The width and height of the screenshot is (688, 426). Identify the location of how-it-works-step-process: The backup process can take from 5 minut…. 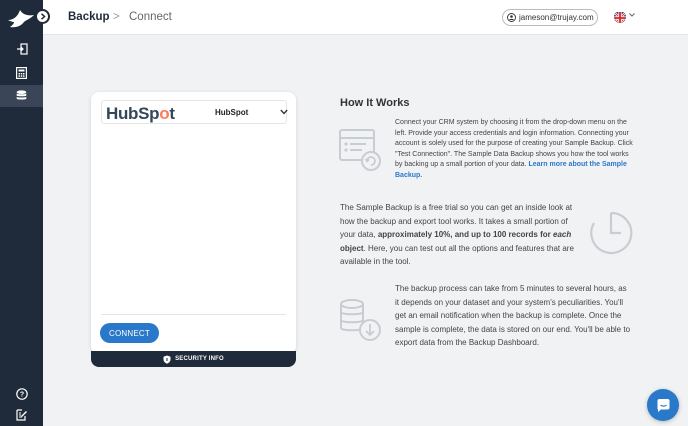
(513, 315).